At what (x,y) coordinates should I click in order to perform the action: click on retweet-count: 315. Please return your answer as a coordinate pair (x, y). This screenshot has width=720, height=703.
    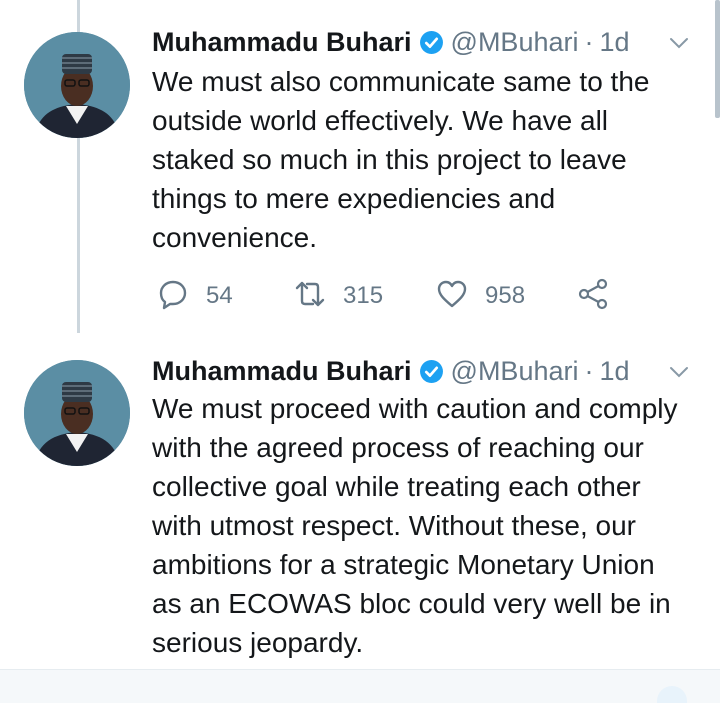
    Looking at the image, I should click on (363, 295).